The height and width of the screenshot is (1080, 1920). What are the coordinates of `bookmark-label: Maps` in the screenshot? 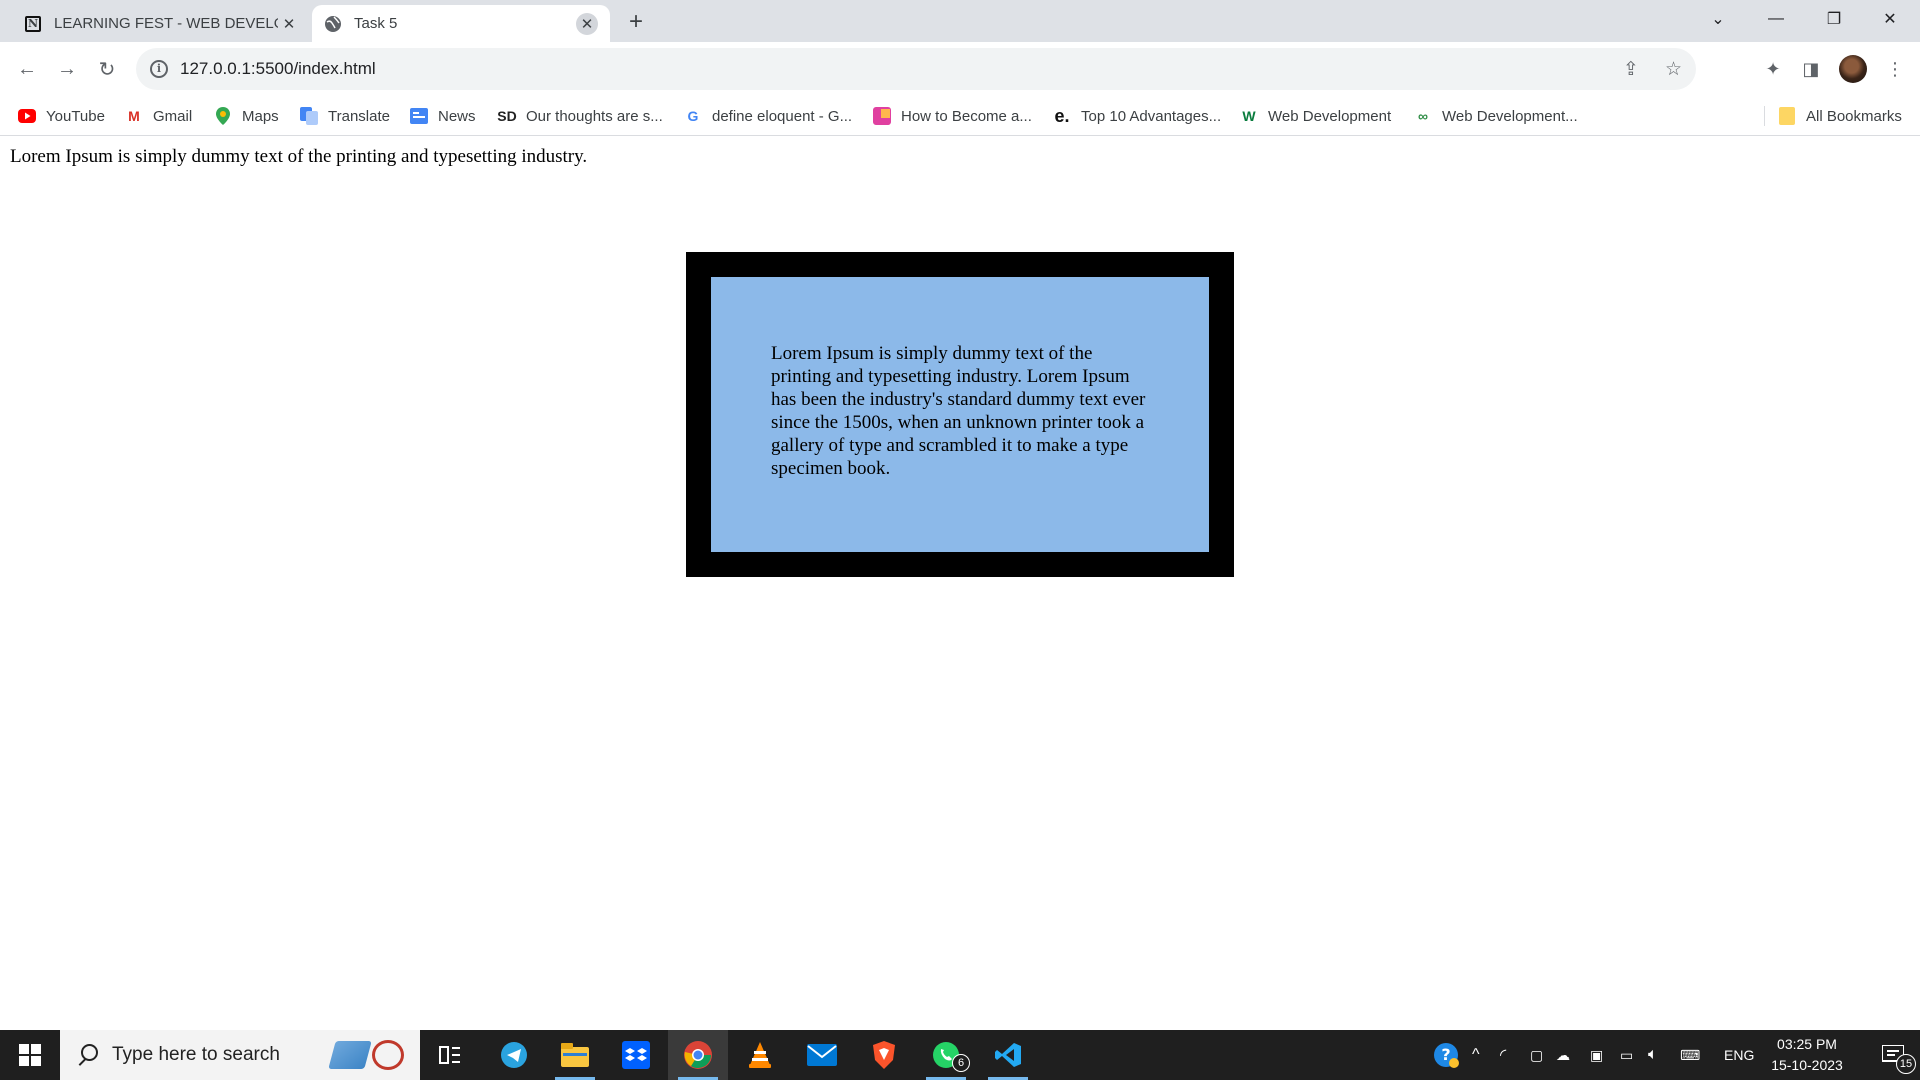 It's located at (260, 116).